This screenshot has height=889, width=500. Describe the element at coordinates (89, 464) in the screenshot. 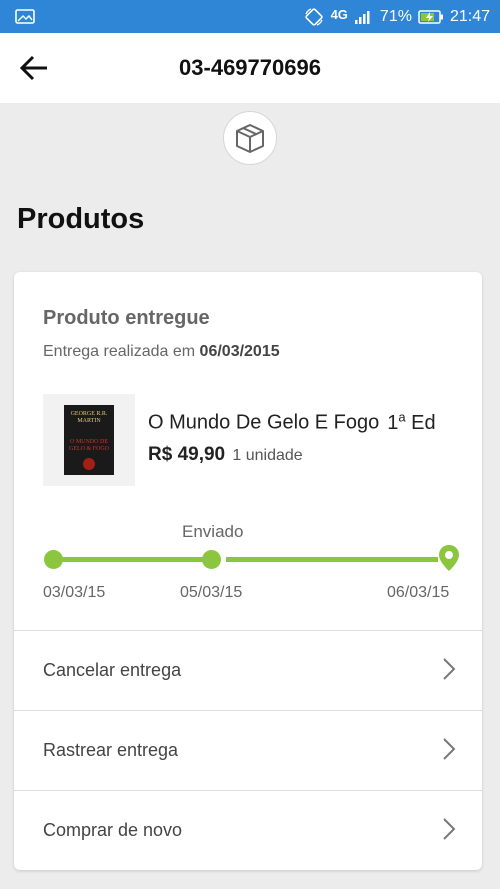

I see `book-cover-emblem` at that location.